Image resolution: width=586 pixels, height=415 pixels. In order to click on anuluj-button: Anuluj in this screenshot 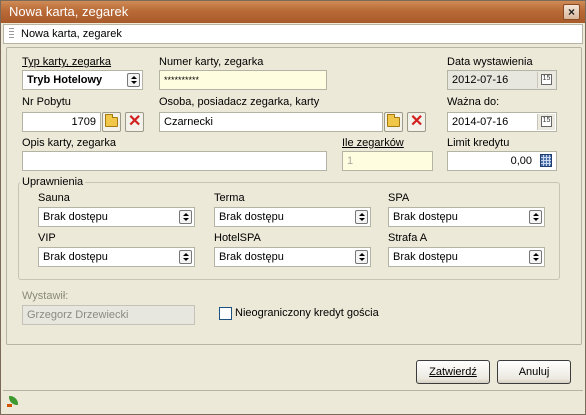, I will do `click(534, 372)`.